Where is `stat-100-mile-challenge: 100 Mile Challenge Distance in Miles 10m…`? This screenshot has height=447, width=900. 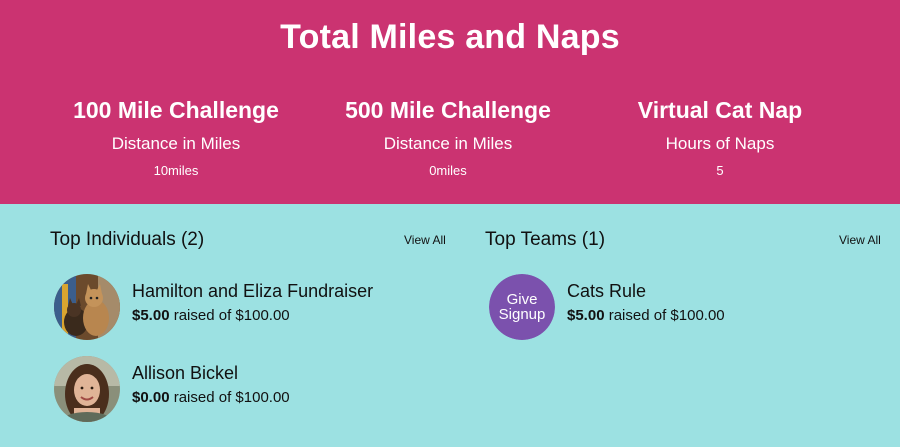 stat-100-mile-challenge: 100 Mile Challenge Distance in Miles 10m… is located at coordinates (176, 138).